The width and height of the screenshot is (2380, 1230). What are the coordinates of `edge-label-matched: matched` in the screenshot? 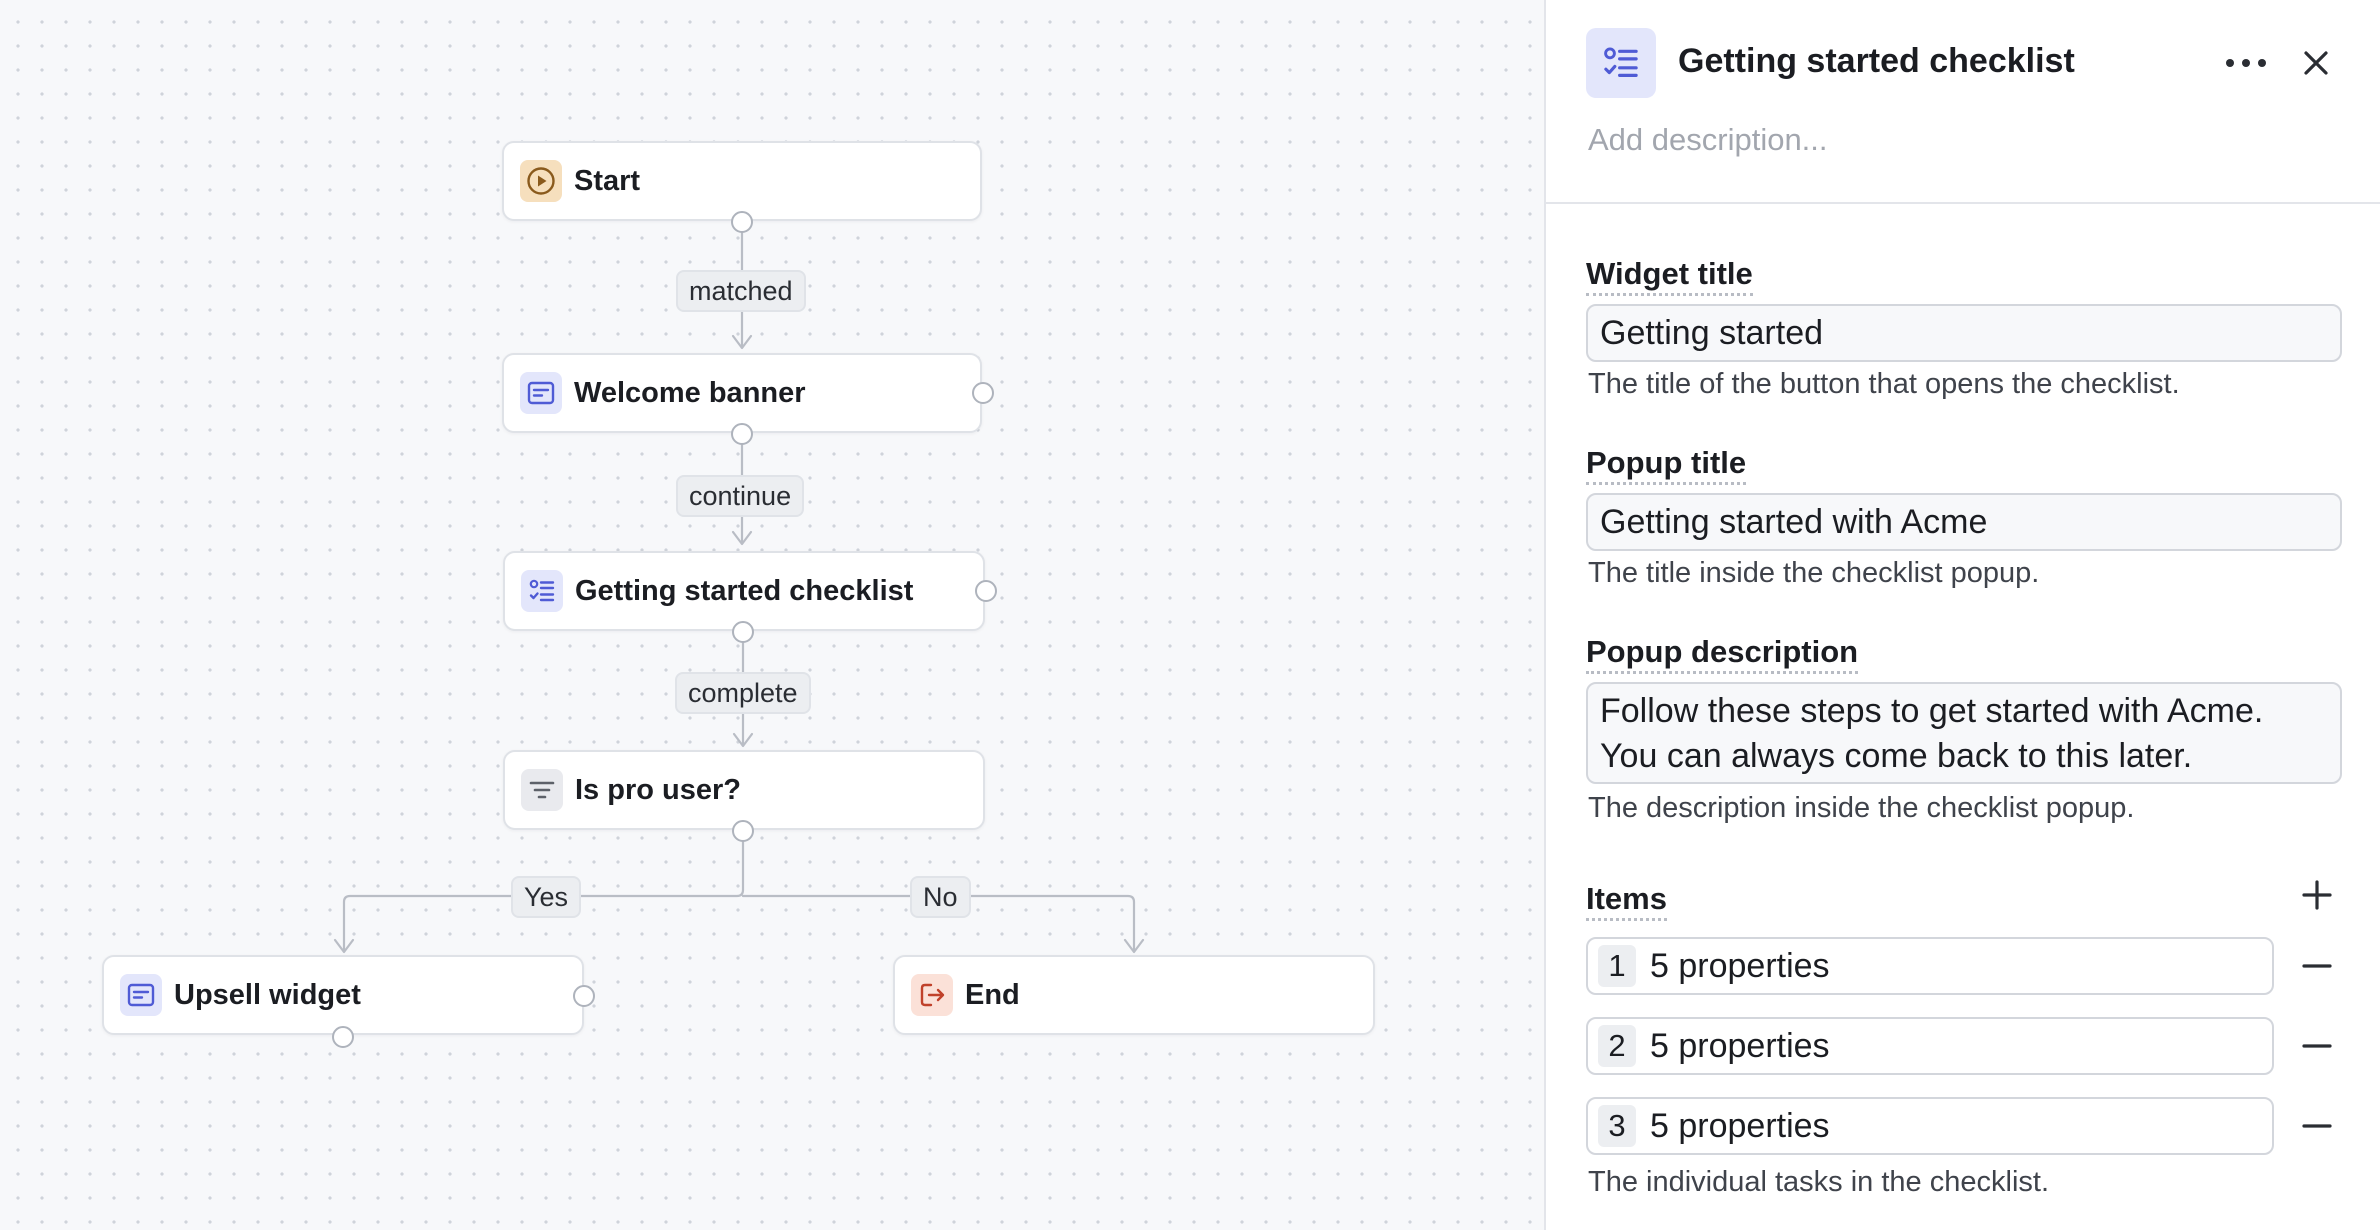 It's located at (741, 291).